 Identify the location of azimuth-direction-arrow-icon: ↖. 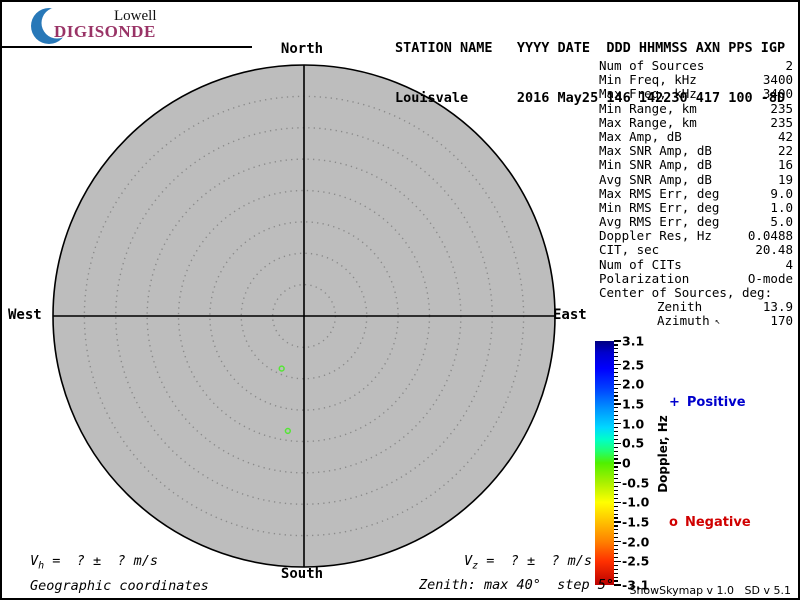
(717, 322).